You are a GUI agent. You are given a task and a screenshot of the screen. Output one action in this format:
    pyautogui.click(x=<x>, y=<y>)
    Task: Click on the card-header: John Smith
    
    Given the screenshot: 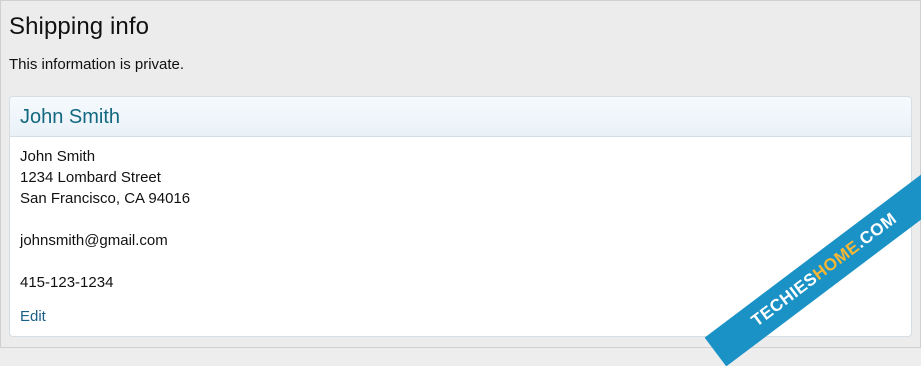 What is the action you would take?
    pyautogui.click(x=460, y=117)
    